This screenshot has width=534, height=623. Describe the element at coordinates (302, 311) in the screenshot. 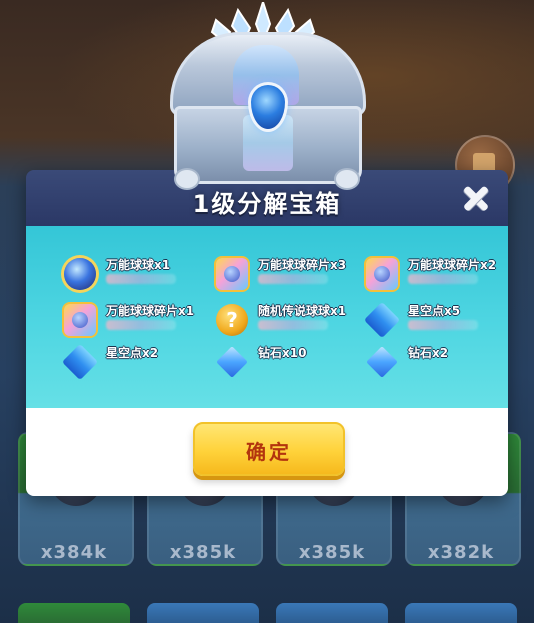

I see `reward-name: 随机传说球球x1` at that location.